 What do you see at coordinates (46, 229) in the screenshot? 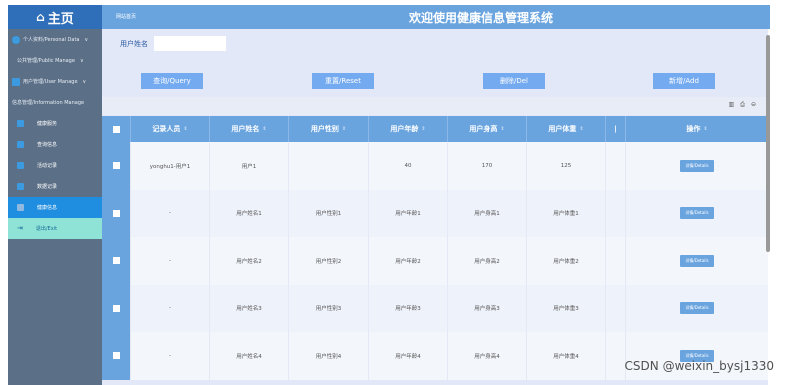
I see `sidebar-item-label: 退出/Exit` at bounding box center [46, 229].